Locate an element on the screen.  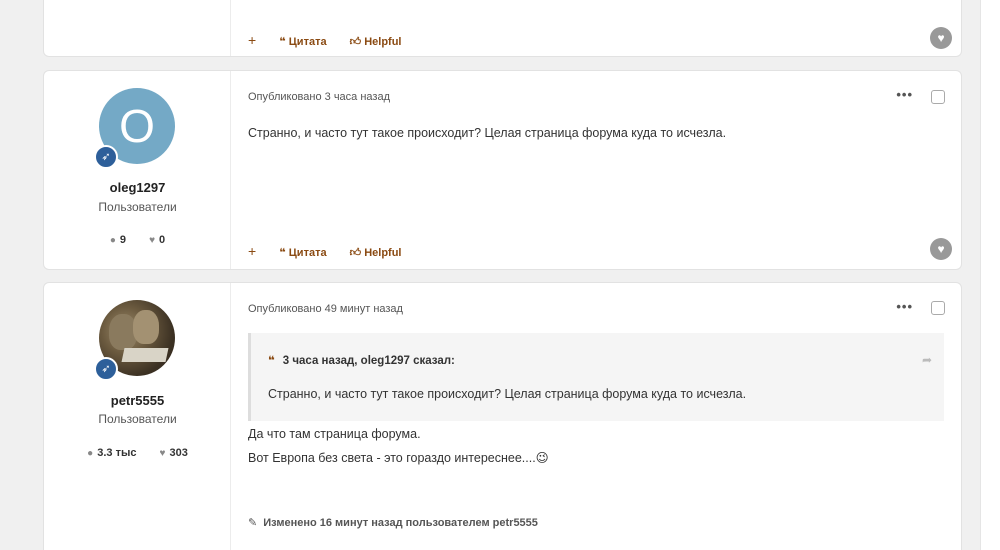
post-count: ● 9 is located at coordinates (118, 240).